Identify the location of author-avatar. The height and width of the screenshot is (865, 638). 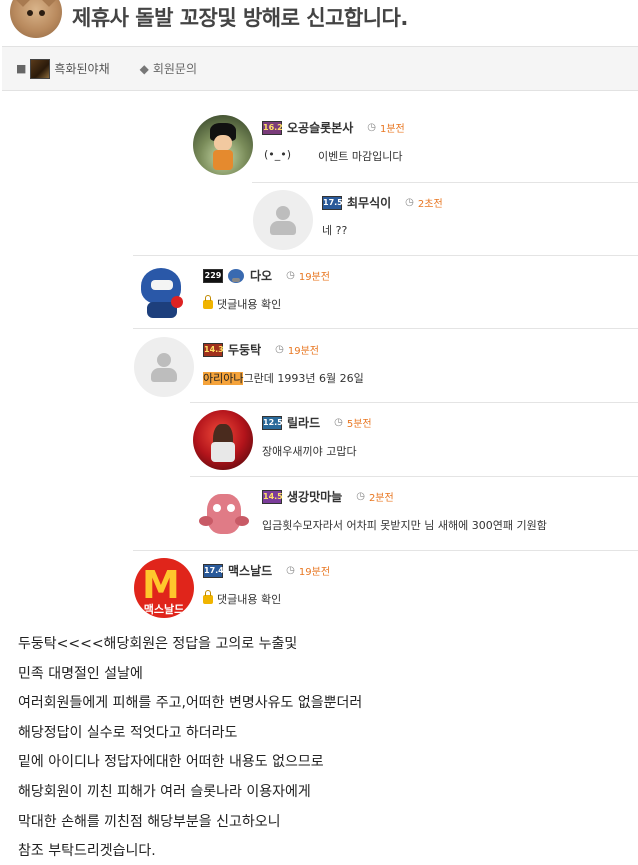
(36, 19).